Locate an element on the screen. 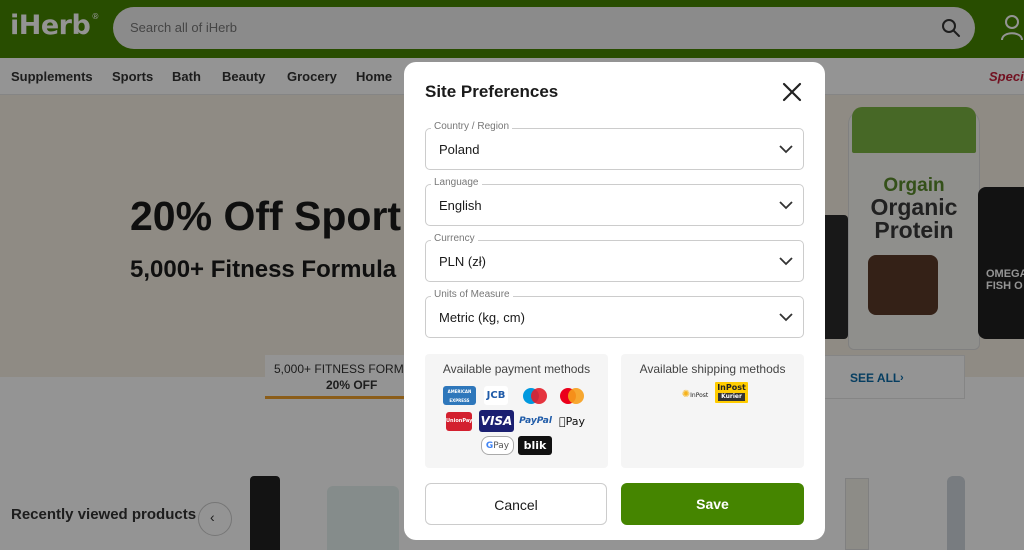 The height and width of the screenshot is (550, 1024). visa-icon: VISA is located at coordinates (496, 421).